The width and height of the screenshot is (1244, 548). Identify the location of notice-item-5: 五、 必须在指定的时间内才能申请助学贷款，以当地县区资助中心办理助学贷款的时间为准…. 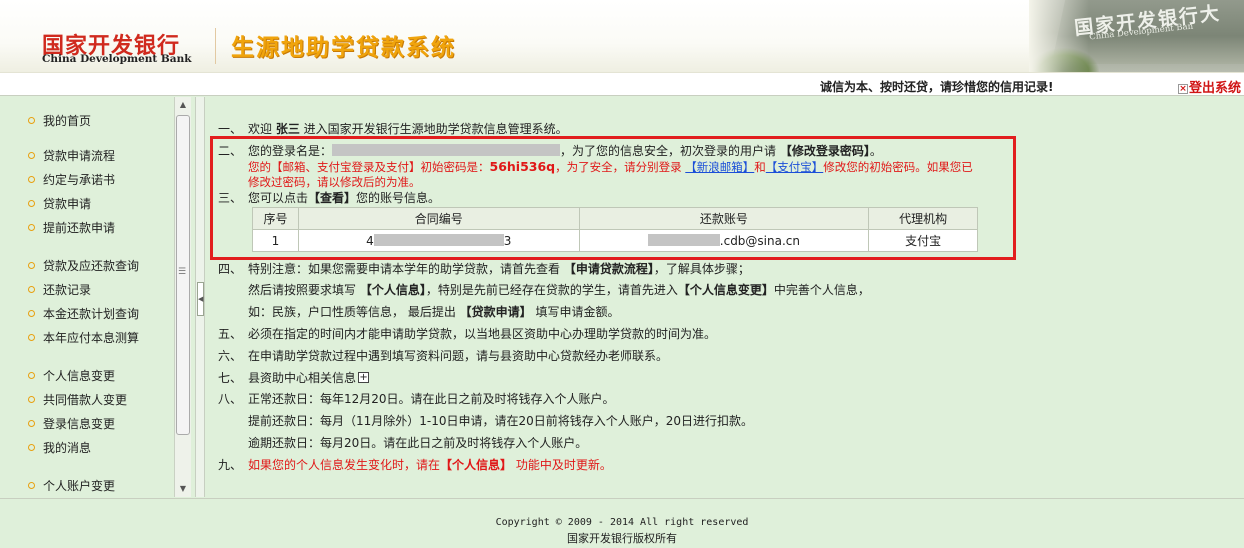
(467, 333).